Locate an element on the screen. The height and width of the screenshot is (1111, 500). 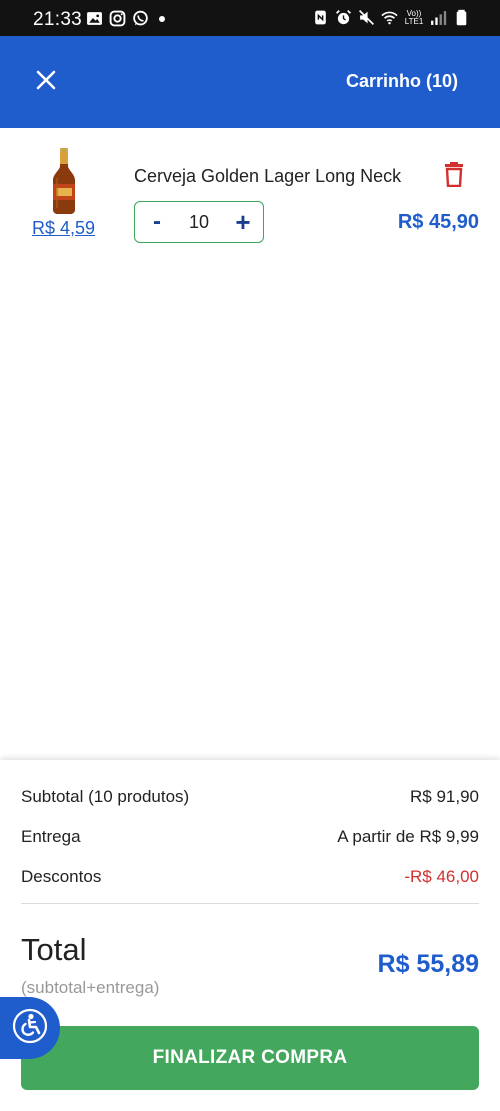
summary-divider is located at coordinates (250, 903).